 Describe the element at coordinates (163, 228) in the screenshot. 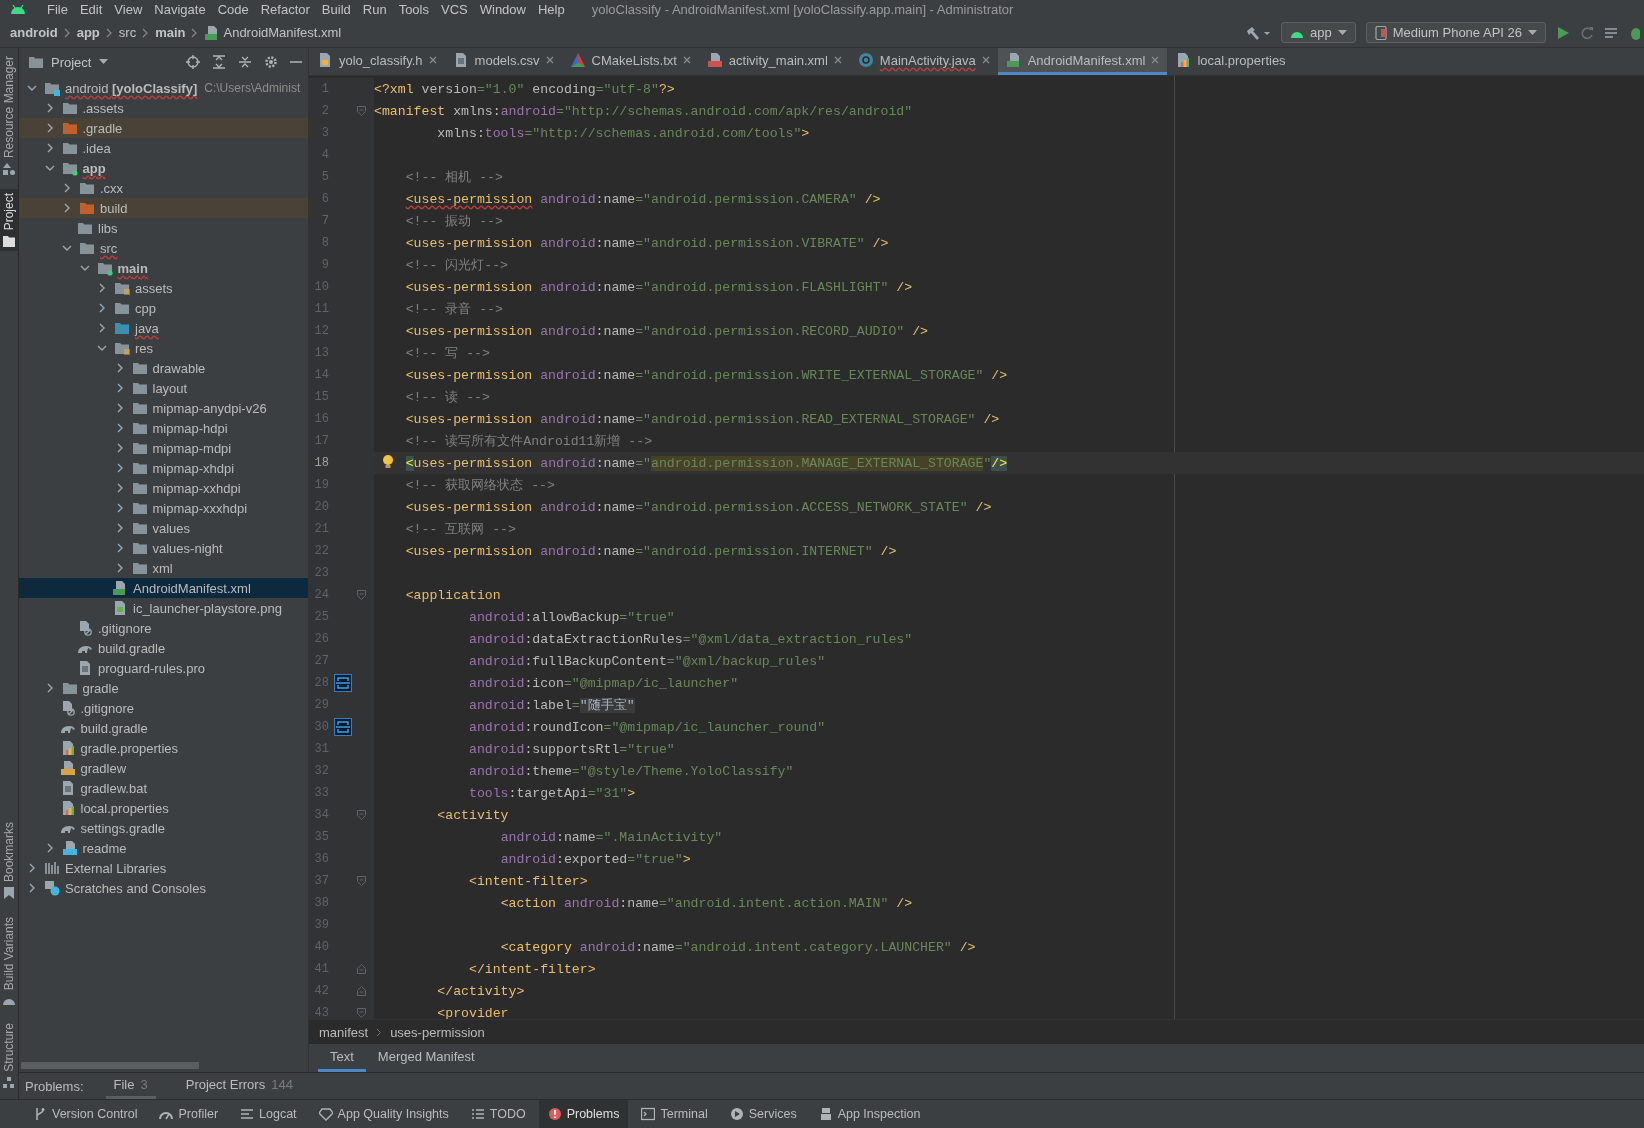

I see `tree-item: libs` at that location.